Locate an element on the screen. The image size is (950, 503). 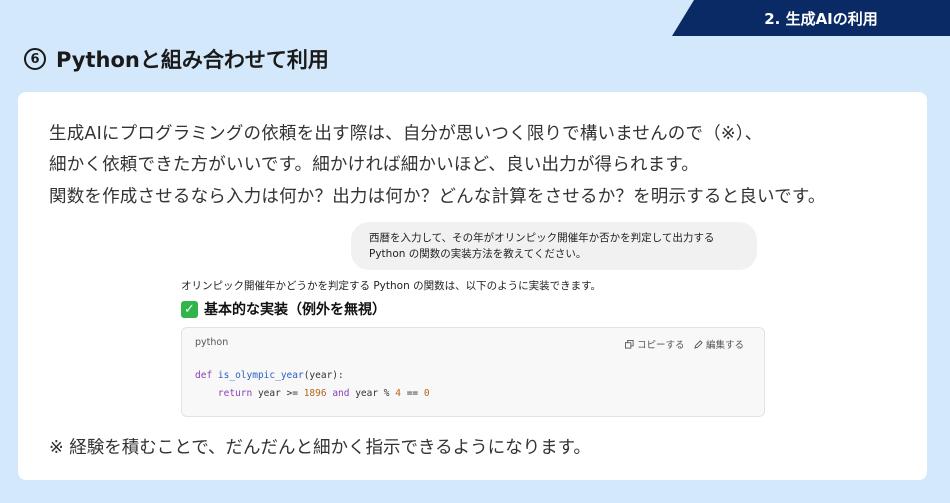
code-keyword: return is located at coordinates (235, 393).